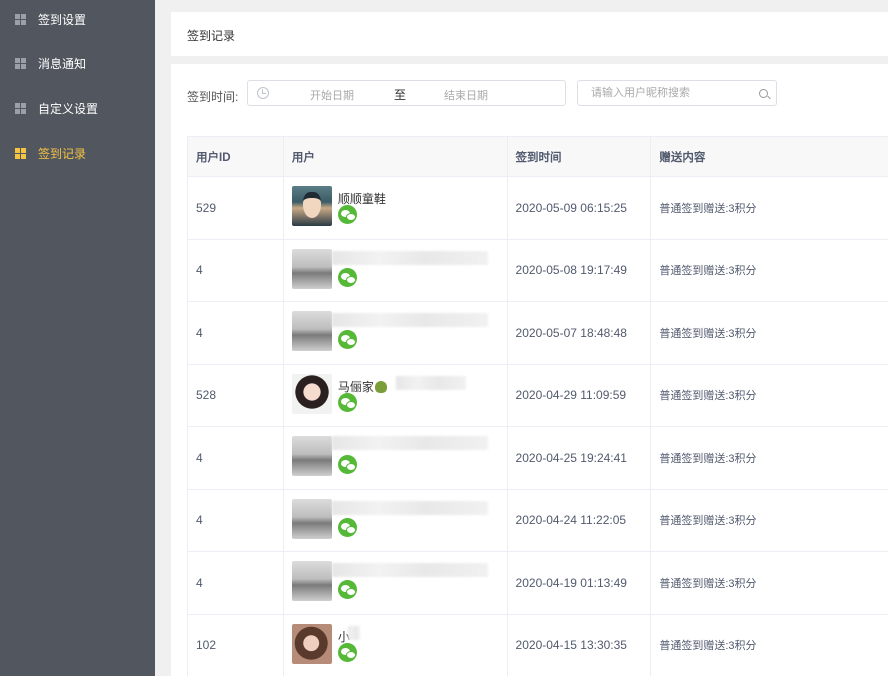 The width and height of the screenshot is (888, 676). What do you see at coordinates (396, 208) in the screenshot?
I see `user-cell: 顺顺童鞋` at bounding box center [396, 208].